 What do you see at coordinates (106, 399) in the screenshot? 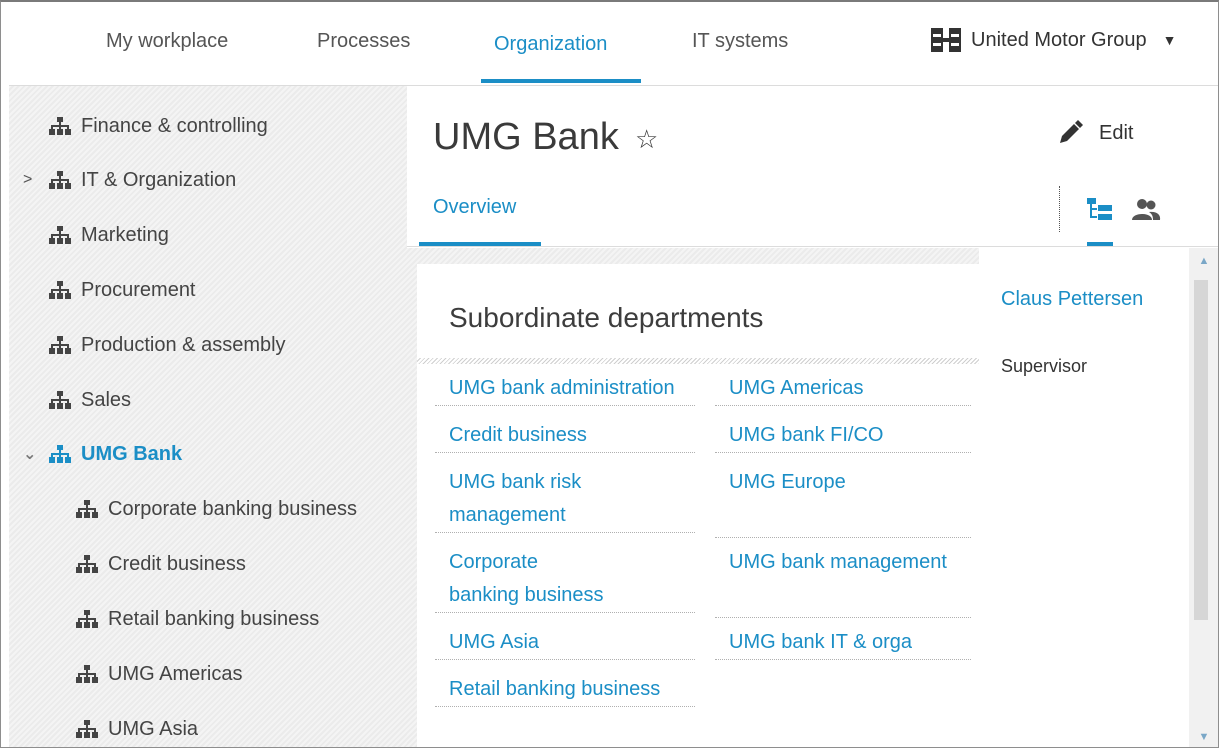
I see `sidebar-item-label: Sales` at bounding box center [106, 399].